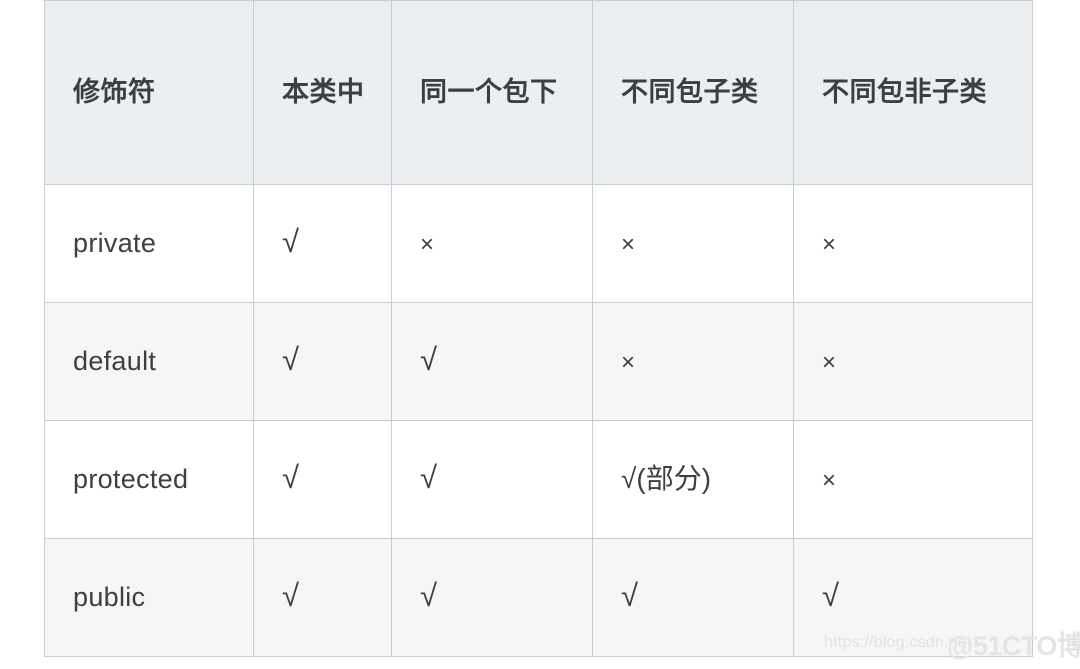  Describe the element at coordinates (492, 479) in the screenshot. I see `cell-protected-same-package: √` at that location.